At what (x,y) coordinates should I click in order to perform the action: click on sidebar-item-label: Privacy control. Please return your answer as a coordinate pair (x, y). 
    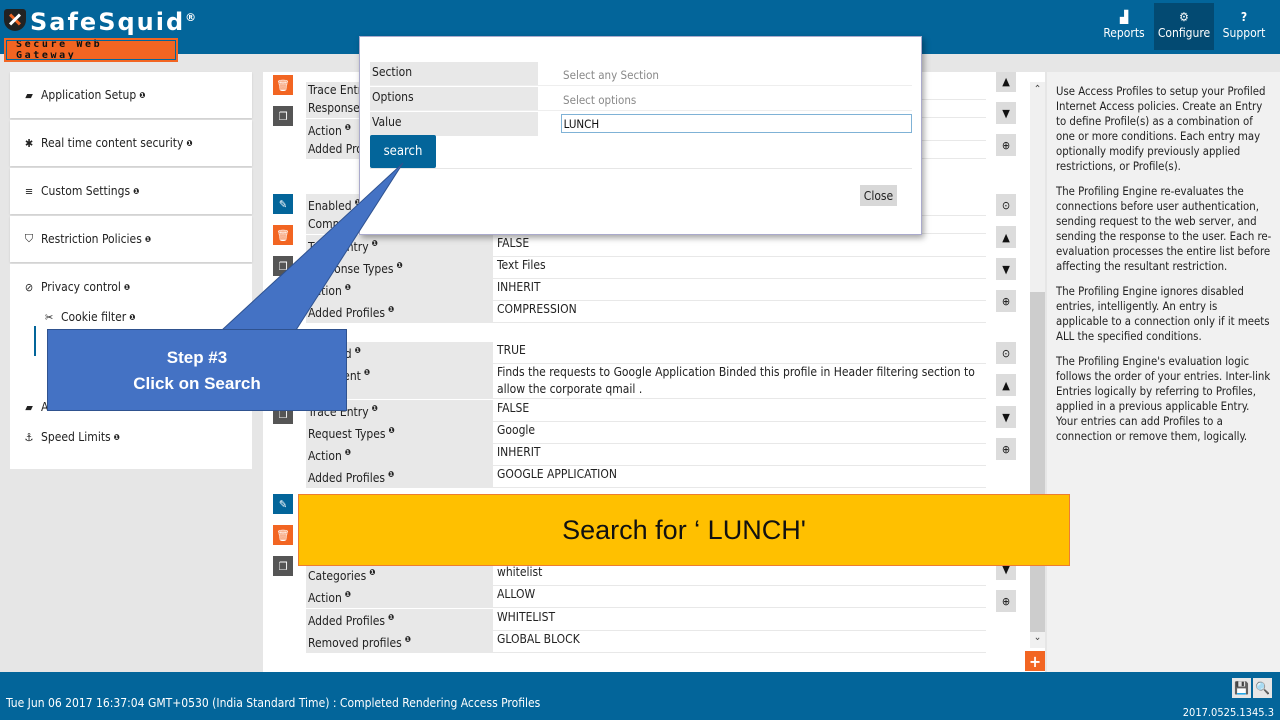
    Looking at the image, I should click on (81, 287).